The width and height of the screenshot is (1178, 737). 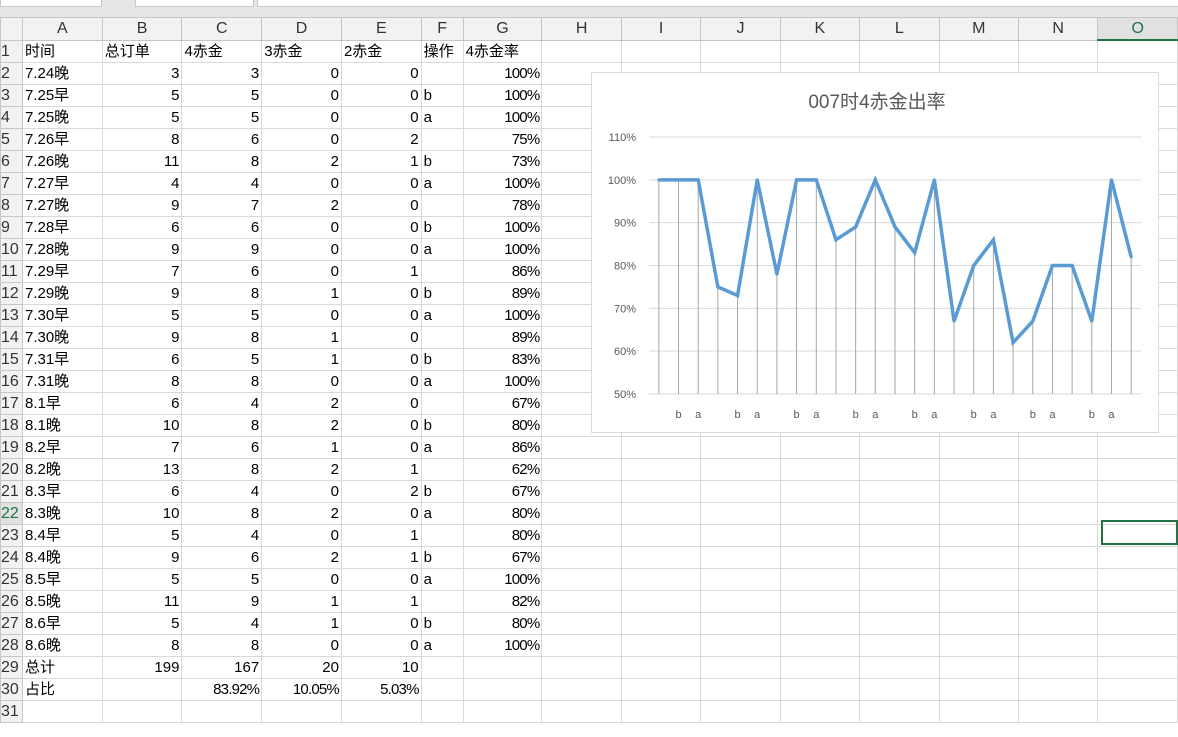 I want to click on cell-j20, so click(x=740, y=469).